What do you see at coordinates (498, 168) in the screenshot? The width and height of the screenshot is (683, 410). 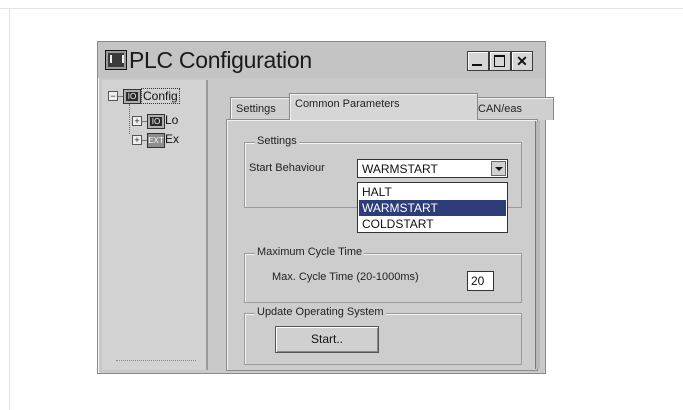 I see `chevron-down-icon` at bounding box center [498, 168].